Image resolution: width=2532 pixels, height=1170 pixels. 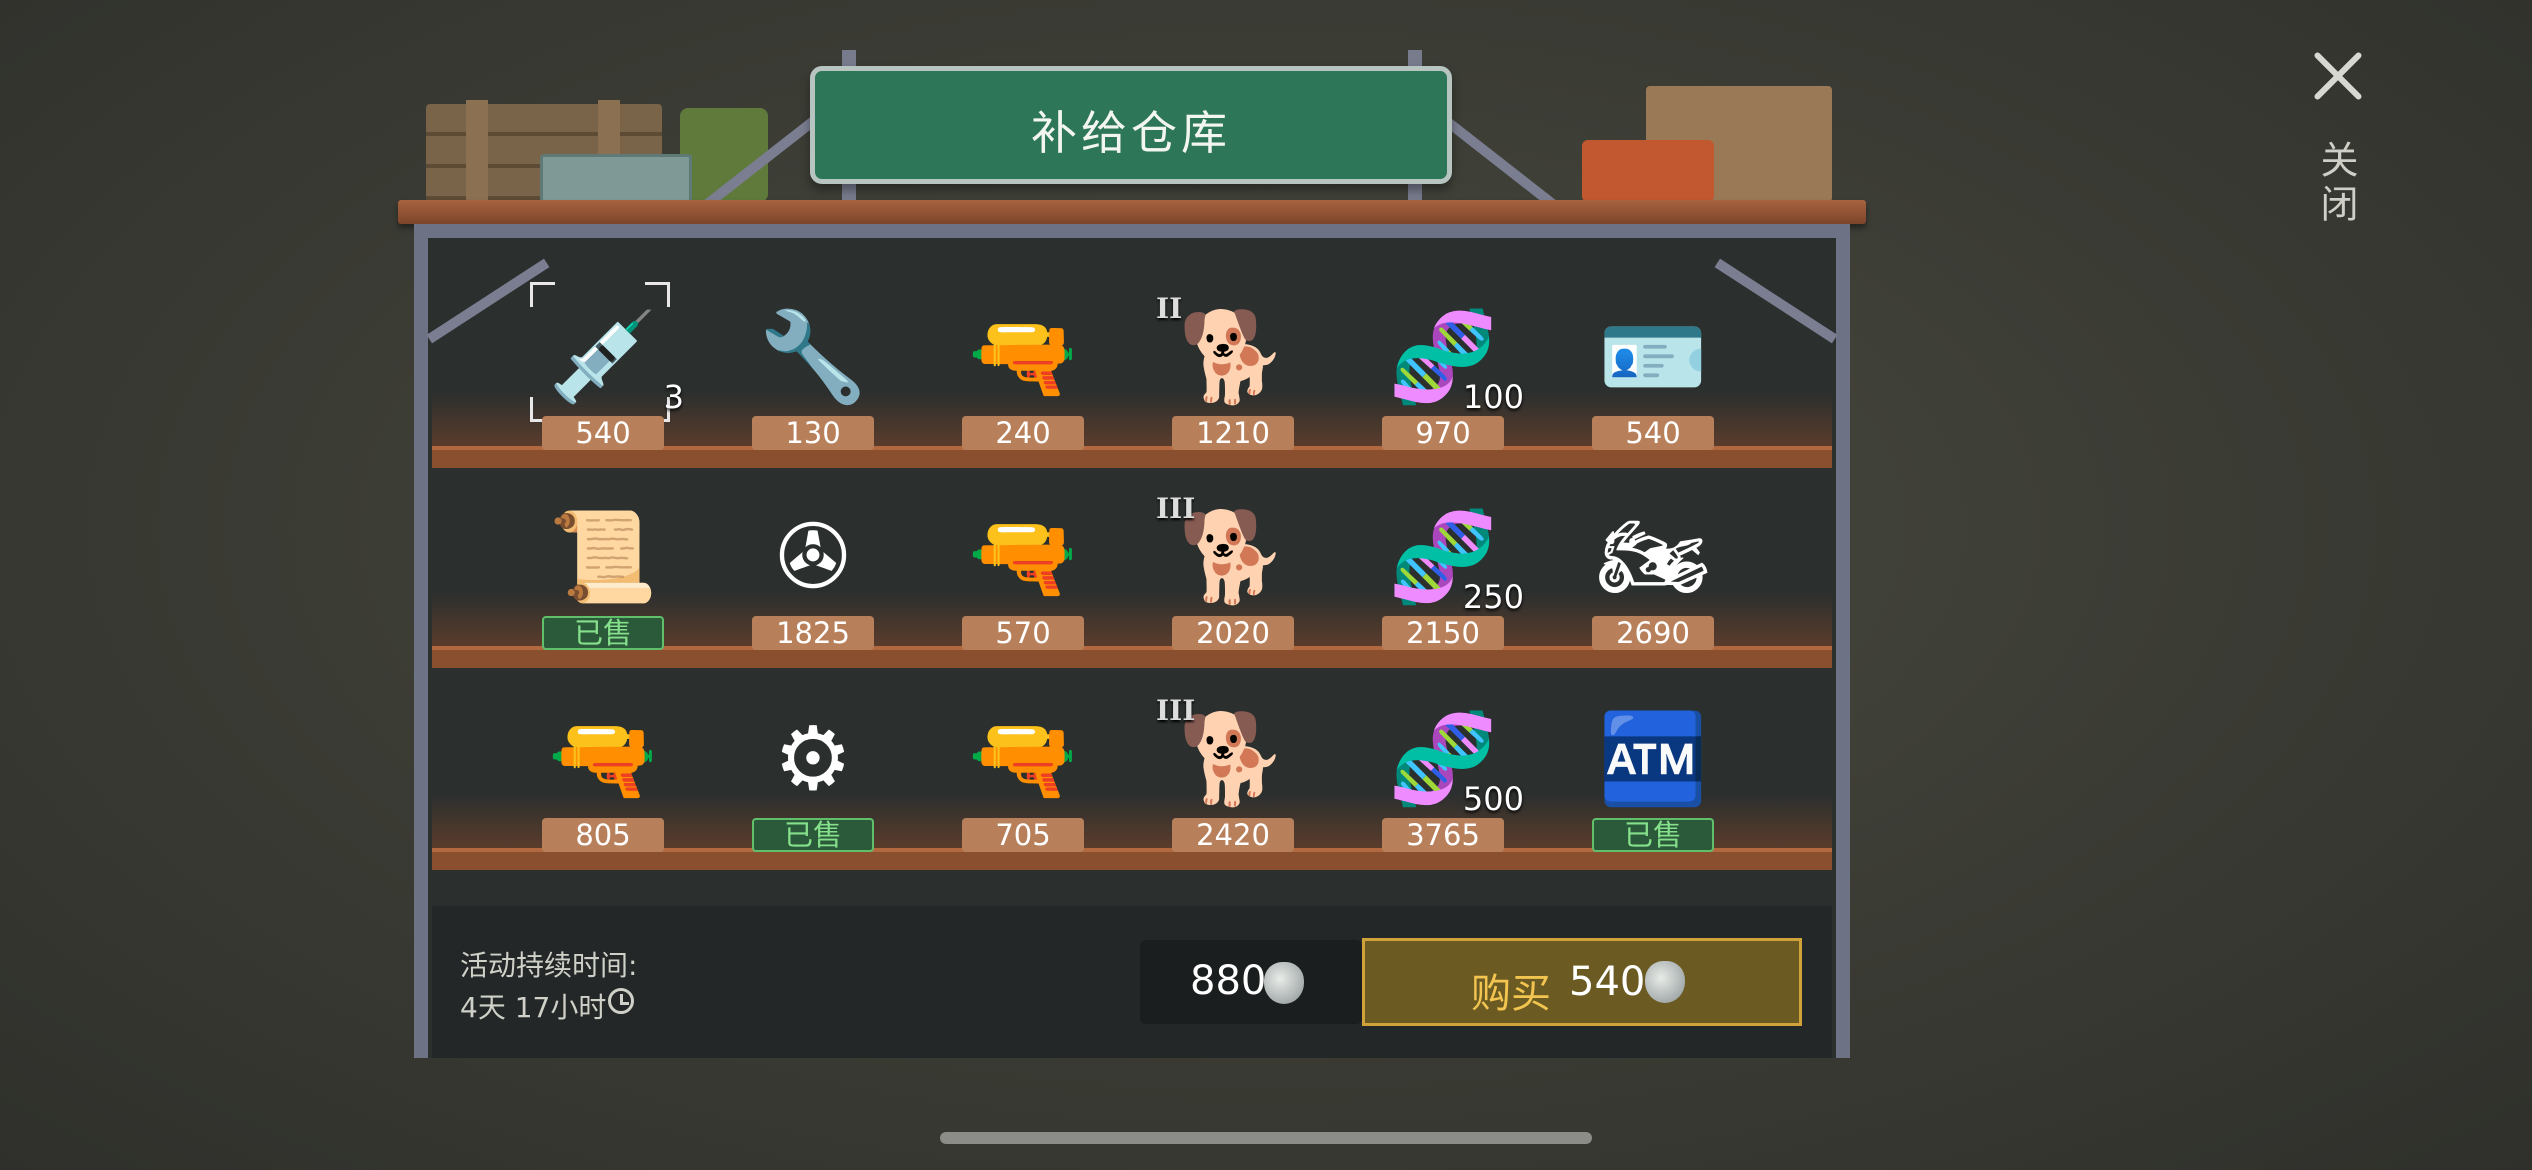 What do you see at coordinates (1266, 1138) in the screenshot?
I see `home-indicator` at bounding box center [1266, 1138].